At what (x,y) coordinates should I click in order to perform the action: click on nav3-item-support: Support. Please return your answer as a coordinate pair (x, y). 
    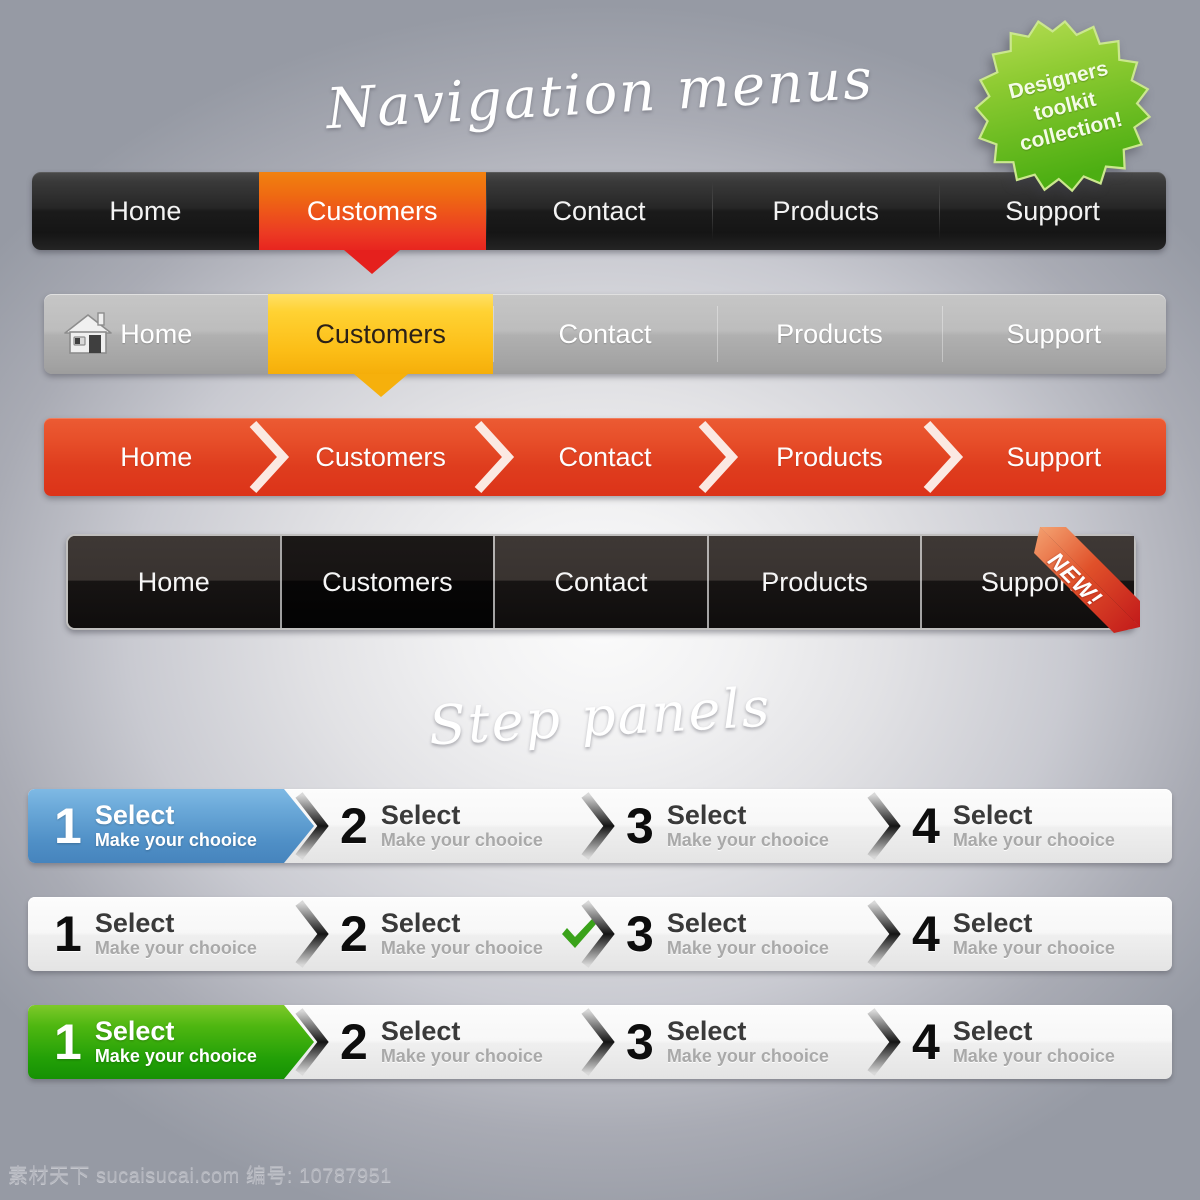
    Looking at the image, I should click on (1054, 457).